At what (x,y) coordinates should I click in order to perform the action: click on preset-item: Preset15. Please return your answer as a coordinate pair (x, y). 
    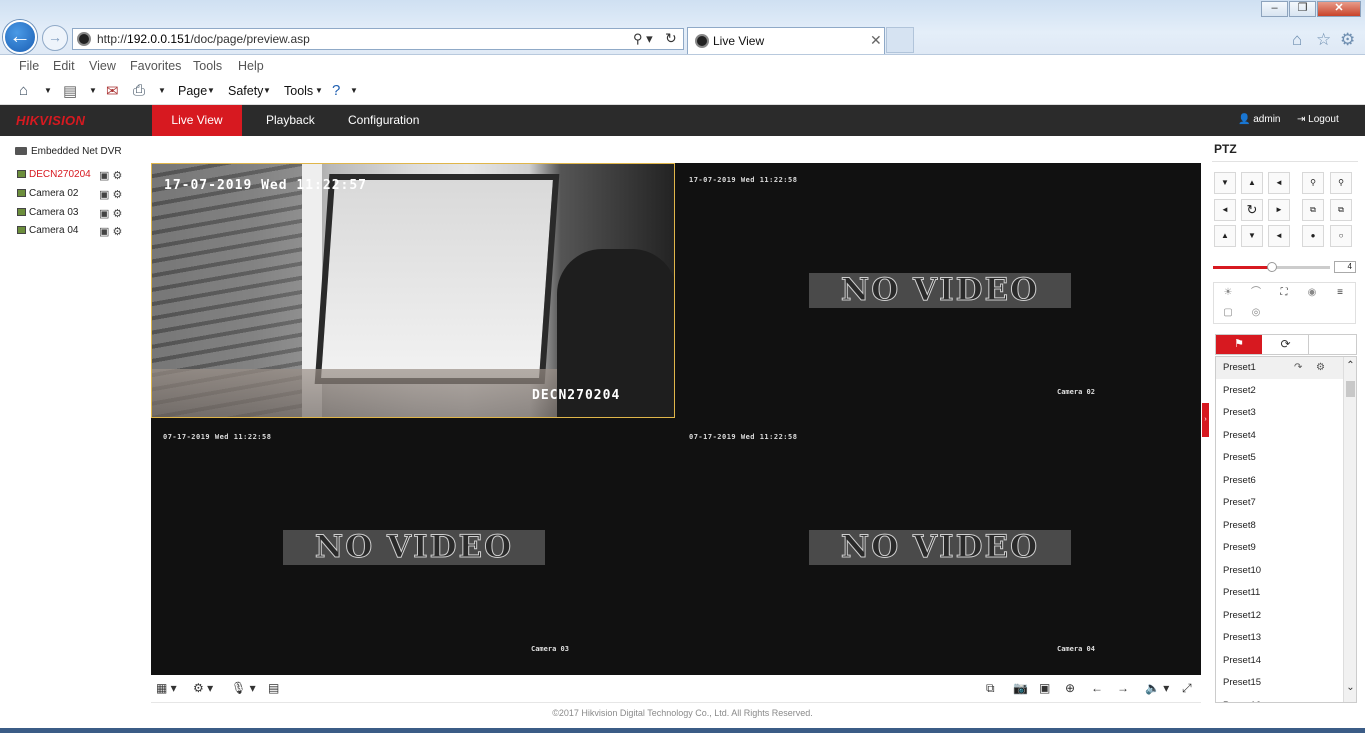
    Looking at the image, I should click on (1279, 683).